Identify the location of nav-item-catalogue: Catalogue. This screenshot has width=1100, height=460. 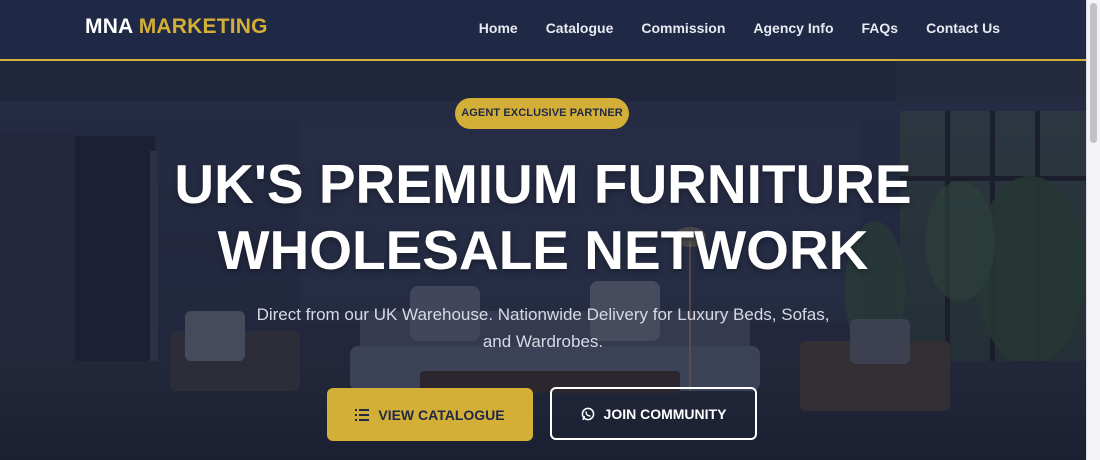
(580, 28).